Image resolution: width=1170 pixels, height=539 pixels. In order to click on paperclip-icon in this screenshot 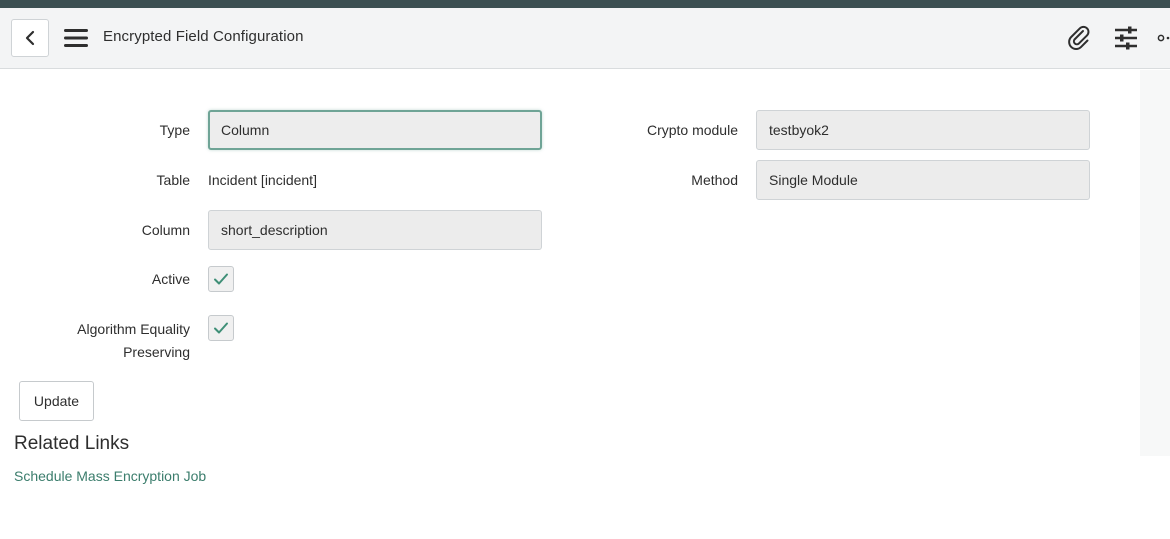, I will do `click(1079, 37)`.